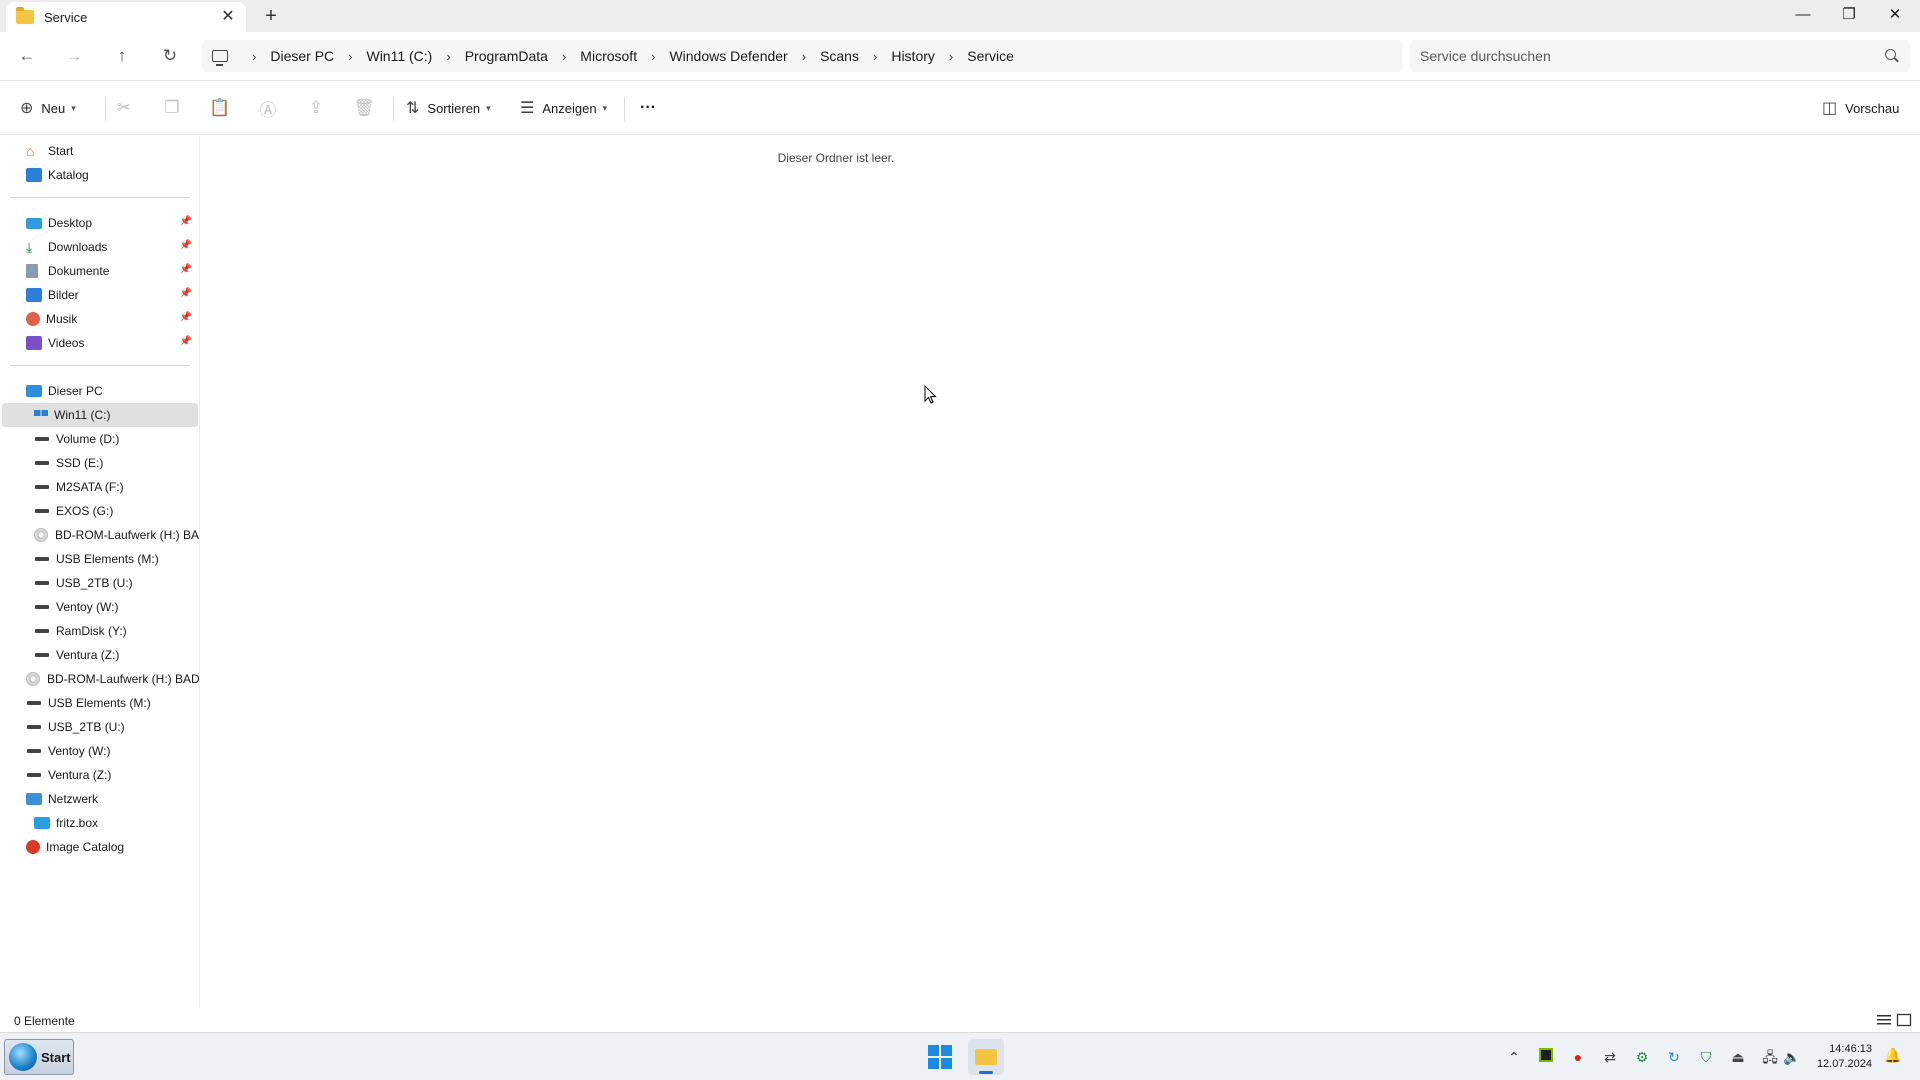 Image resolution: width=1920 pixels, height=1080 pixels. Describe the element at coordinates (1578, 1057) in the screenshot. I see `adobe-icon: ●` at that location.